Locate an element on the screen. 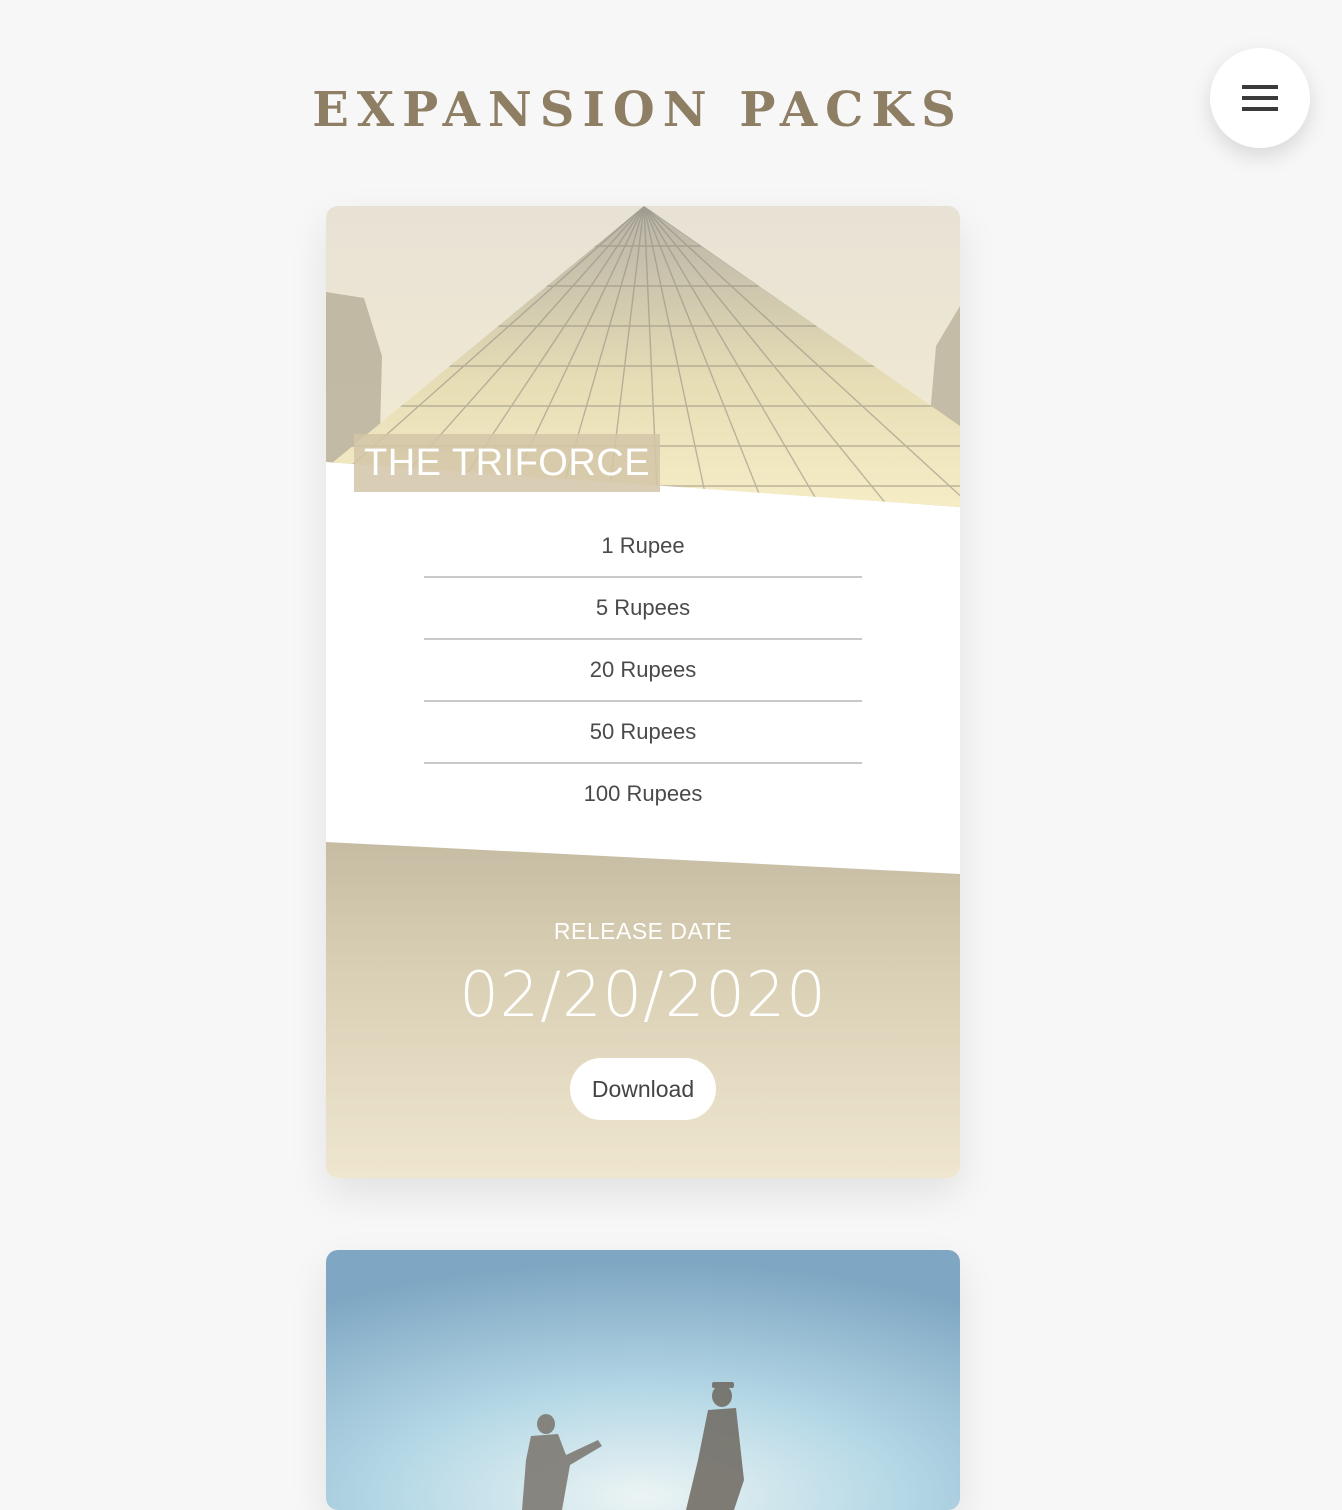  release-date-label: RELEASE DATE is located at coordinates (643, 931).